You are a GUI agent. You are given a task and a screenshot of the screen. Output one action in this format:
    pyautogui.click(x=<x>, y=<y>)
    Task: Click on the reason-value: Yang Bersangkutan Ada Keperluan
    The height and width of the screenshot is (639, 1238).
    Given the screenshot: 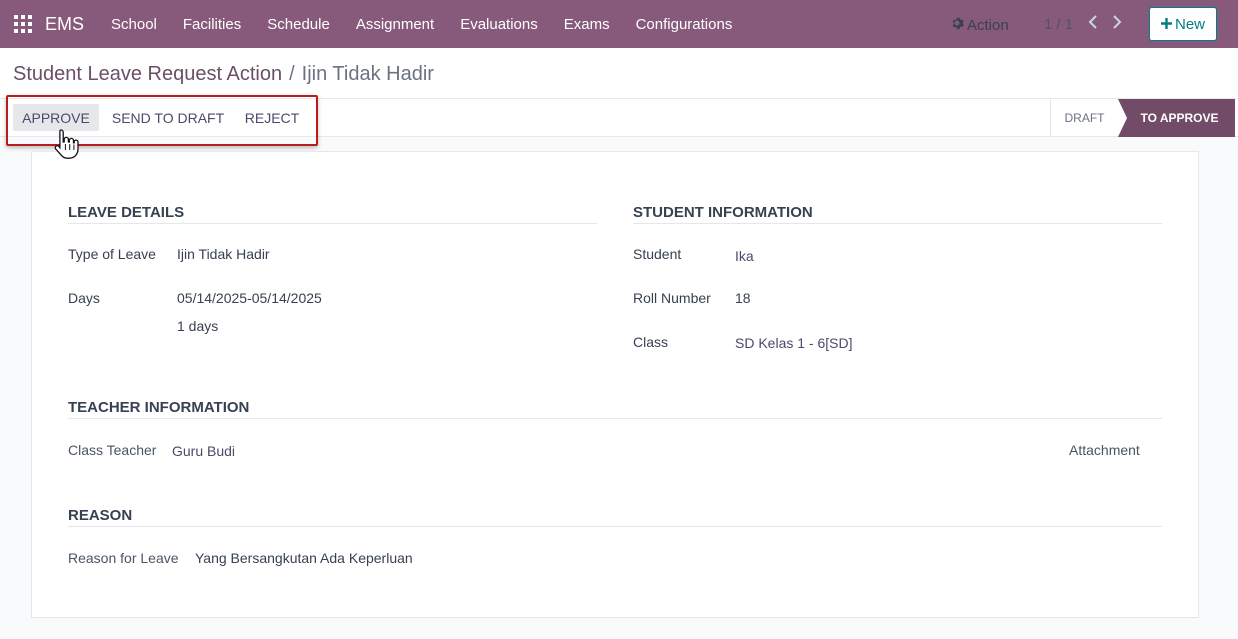 What is the action you would take?
    pyautogui.click(x=304, y=558)
    